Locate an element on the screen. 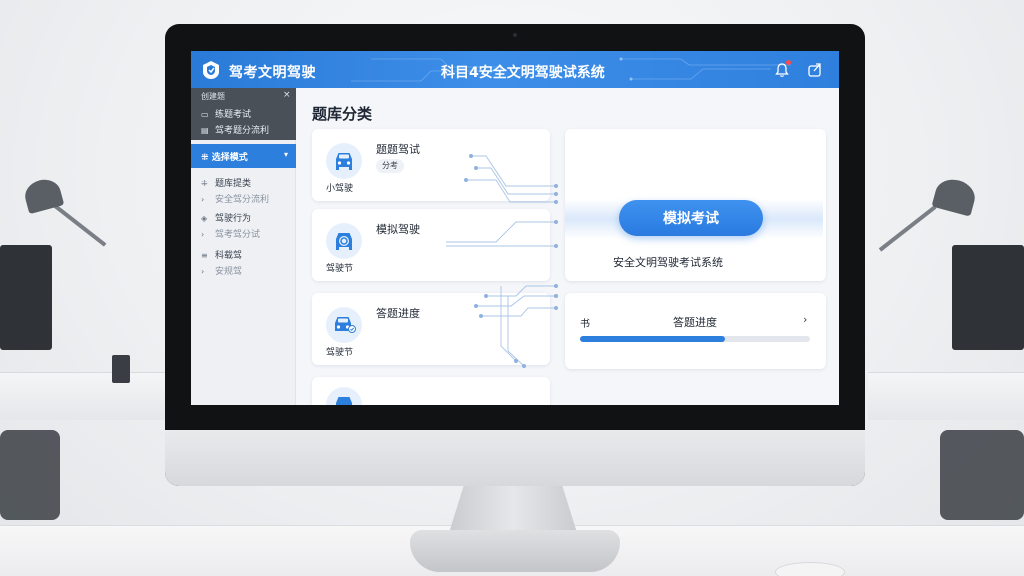 This screenshot has width=1024, height=576. progress-card: 书 答题进度 › is located at coordinates (695, 331).